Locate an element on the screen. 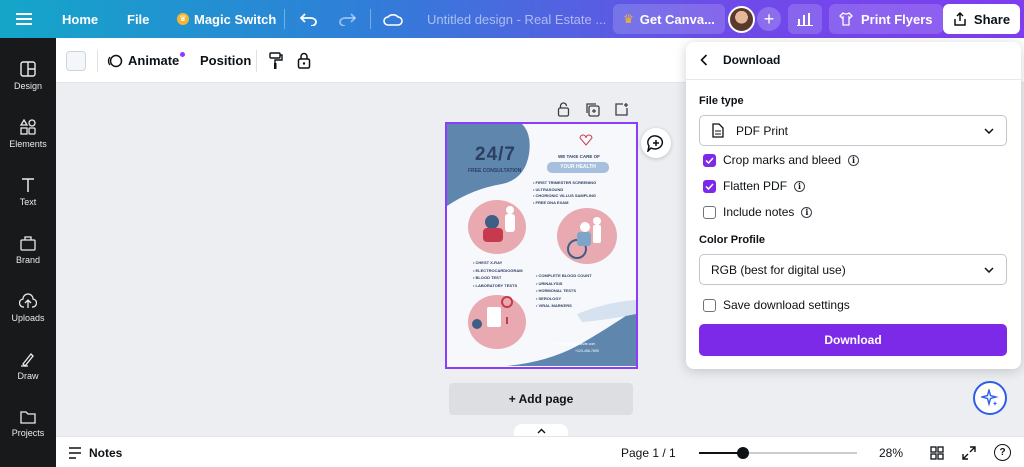 This screenshot has width=1024, height=467. rail-item-design: Design is located at coordinates (28, 76).